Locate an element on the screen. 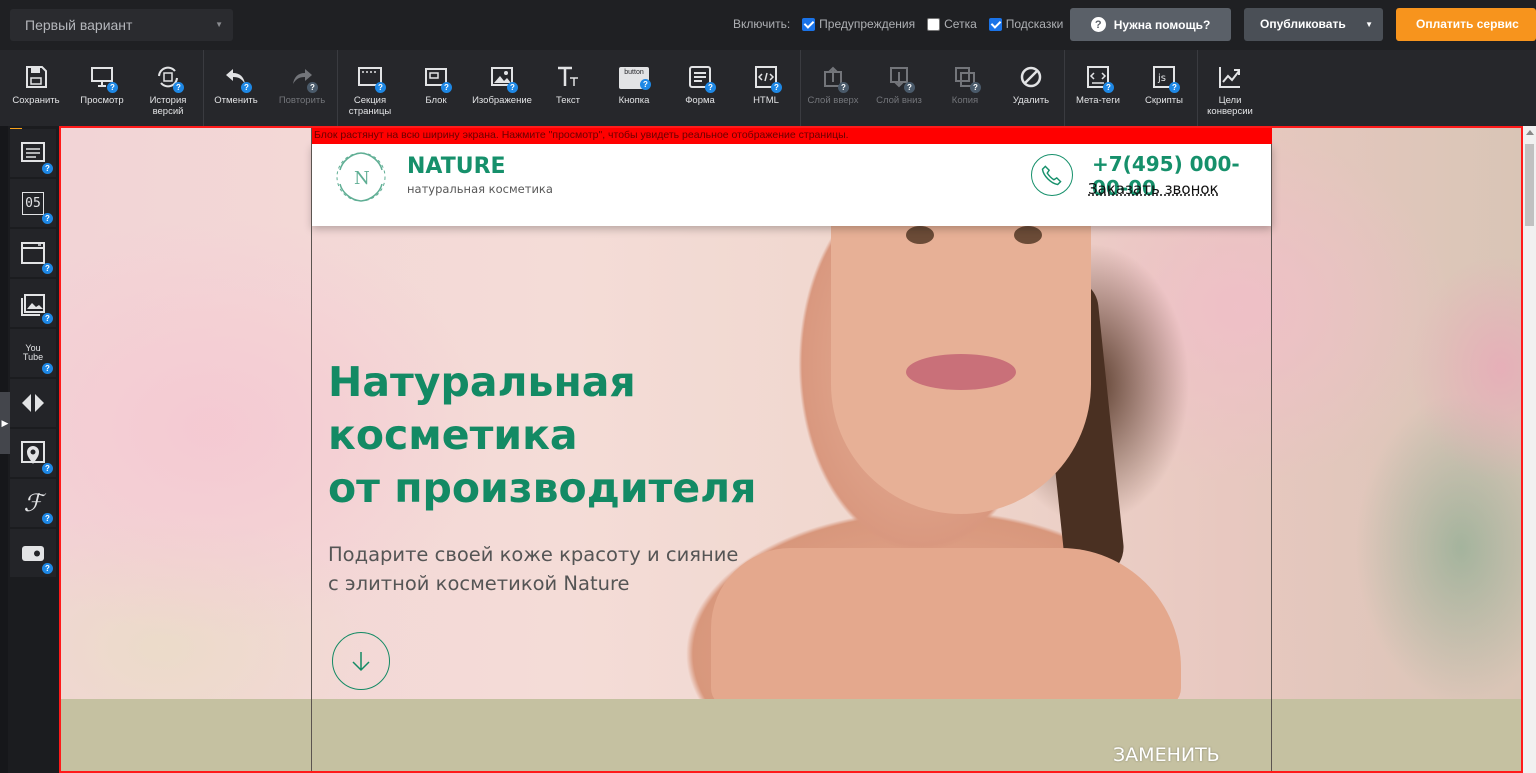  layer-down-button: ? Слой вниз is located at coordinates (899, 94).